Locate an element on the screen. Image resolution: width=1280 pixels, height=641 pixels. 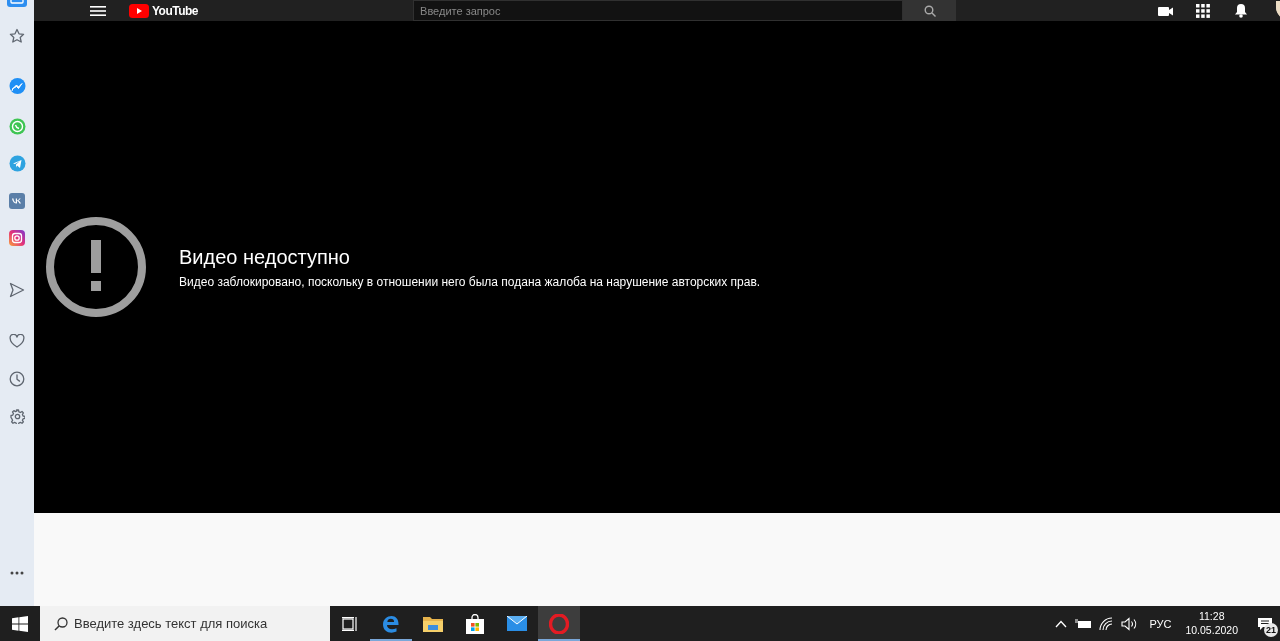
ring-icon is located at coordinates (559, 623).